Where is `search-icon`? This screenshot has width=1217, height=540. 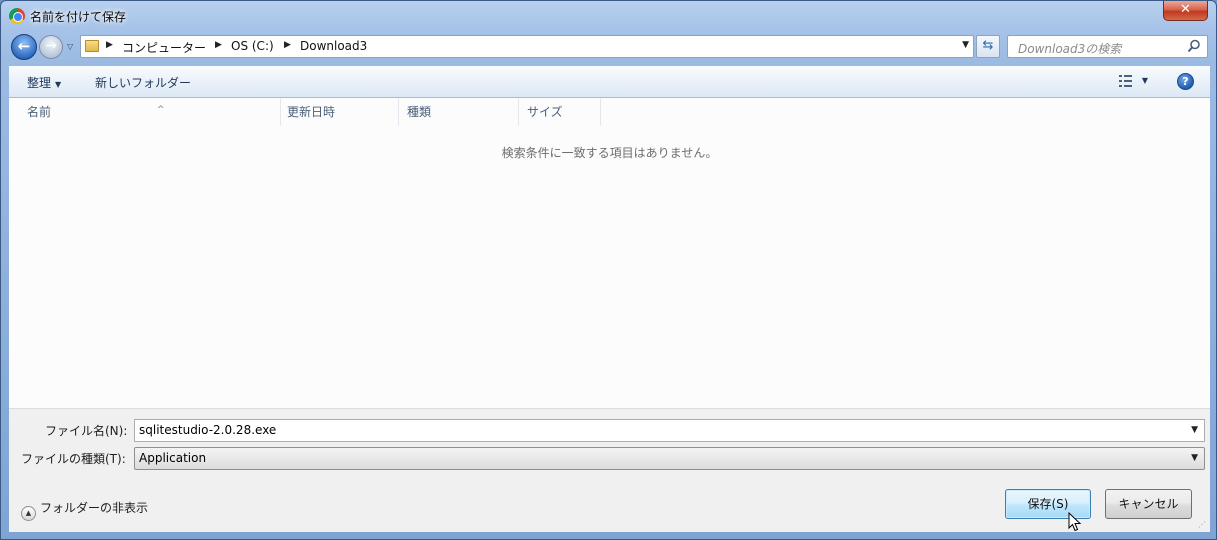
search-icon is located at coordinates (1194, 46).